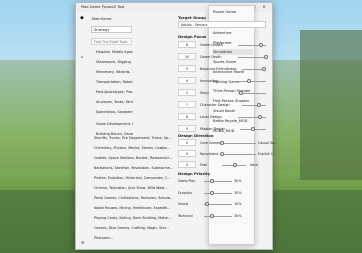 The height and width of the screenshot is (253, 362). I want to click on priority-label: Technical, so click(185, 216).